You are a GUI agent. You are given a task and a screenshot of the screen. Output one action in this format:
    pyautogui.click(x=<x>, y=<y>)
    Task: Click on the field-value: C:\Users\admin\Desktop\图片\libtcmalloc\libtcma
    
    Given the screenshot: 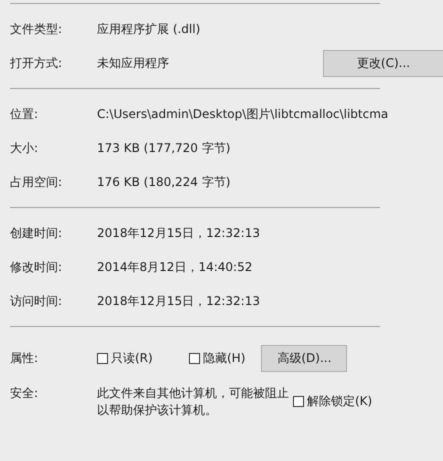 What is the action you would take?
    pyautogui.click(x=242, y=114)
    